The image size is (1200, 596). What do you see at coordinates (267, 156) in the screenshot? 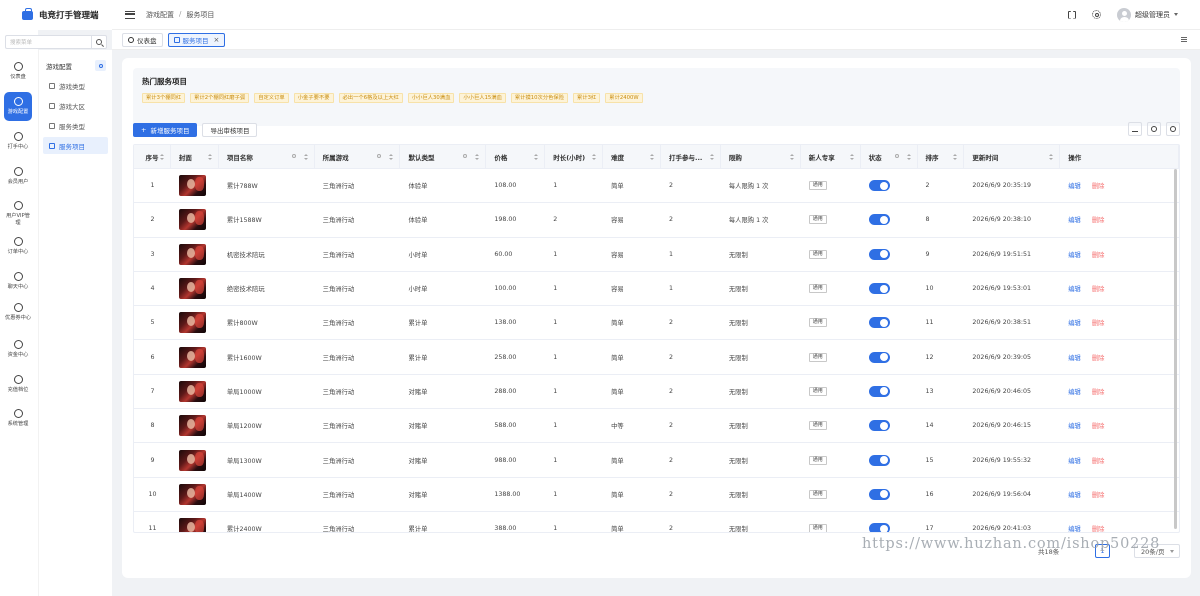
I see `column-header: 项目名称` at bounding box center [267, 156].